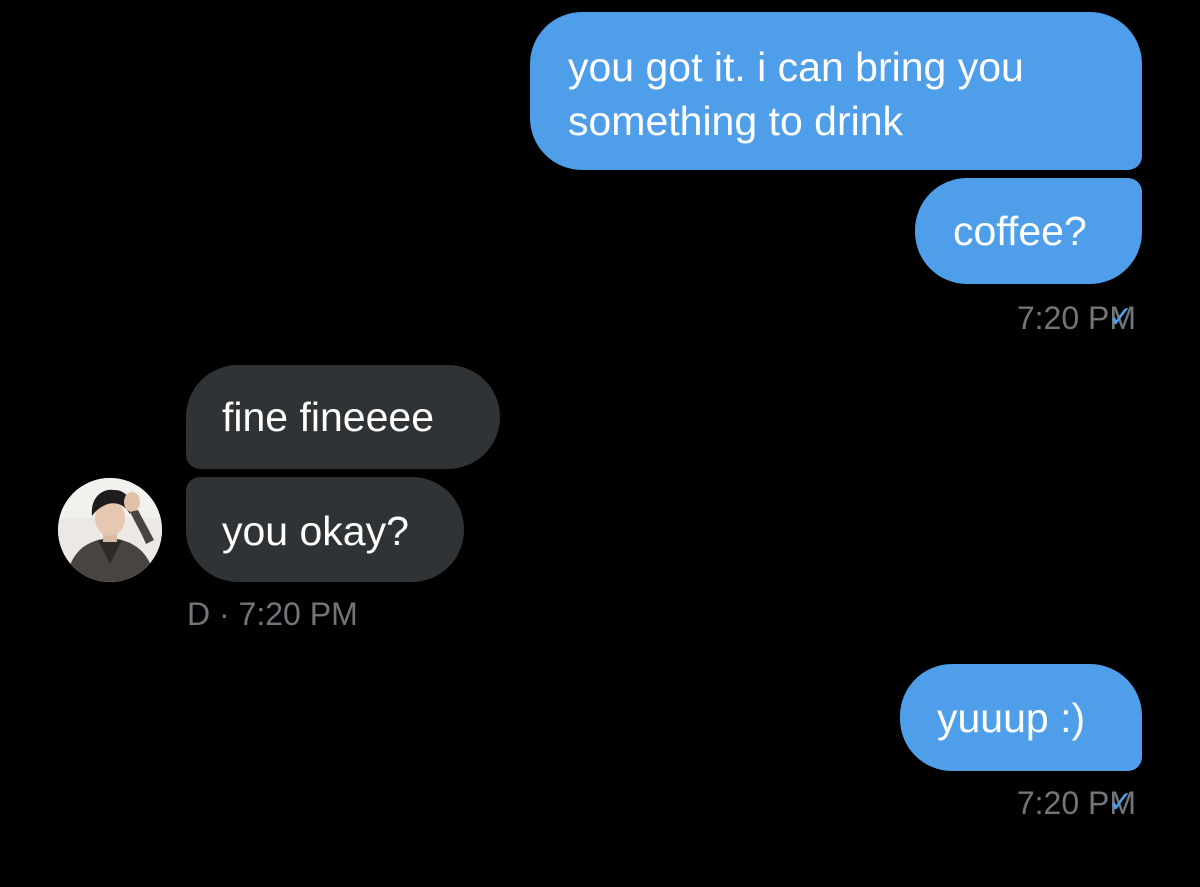 This screenshot has height=887, width=1200. Describe the element at coordinates (325, 529) in the screenshot. I see `incoming-message-bubble: you okay?` at that location.